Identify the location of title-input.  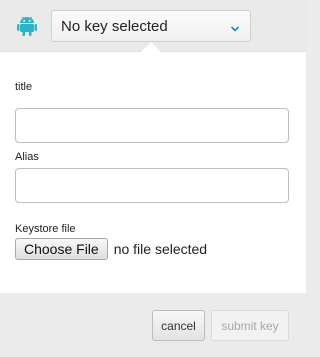
(152, 125).